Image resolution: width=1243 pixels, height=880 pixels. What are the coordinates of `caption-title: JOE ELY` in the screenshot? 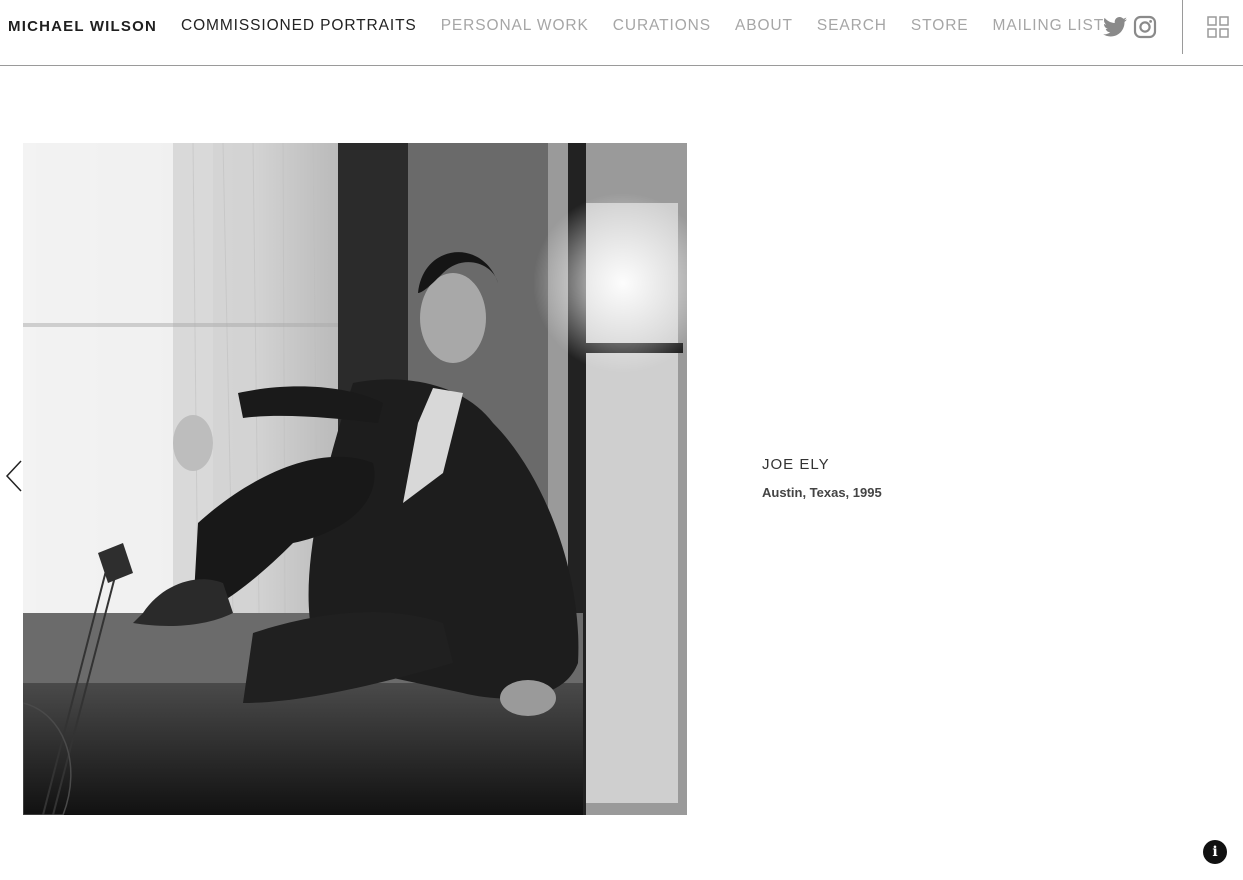 It's located at (796, 464).